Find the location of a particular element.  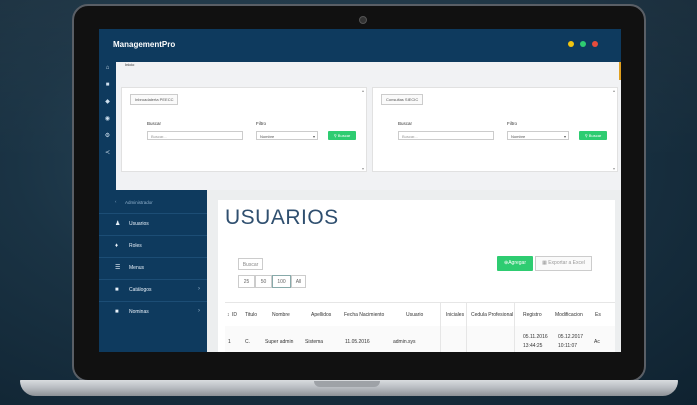

folder-icon: ■ is located at coordinates (117, 290).